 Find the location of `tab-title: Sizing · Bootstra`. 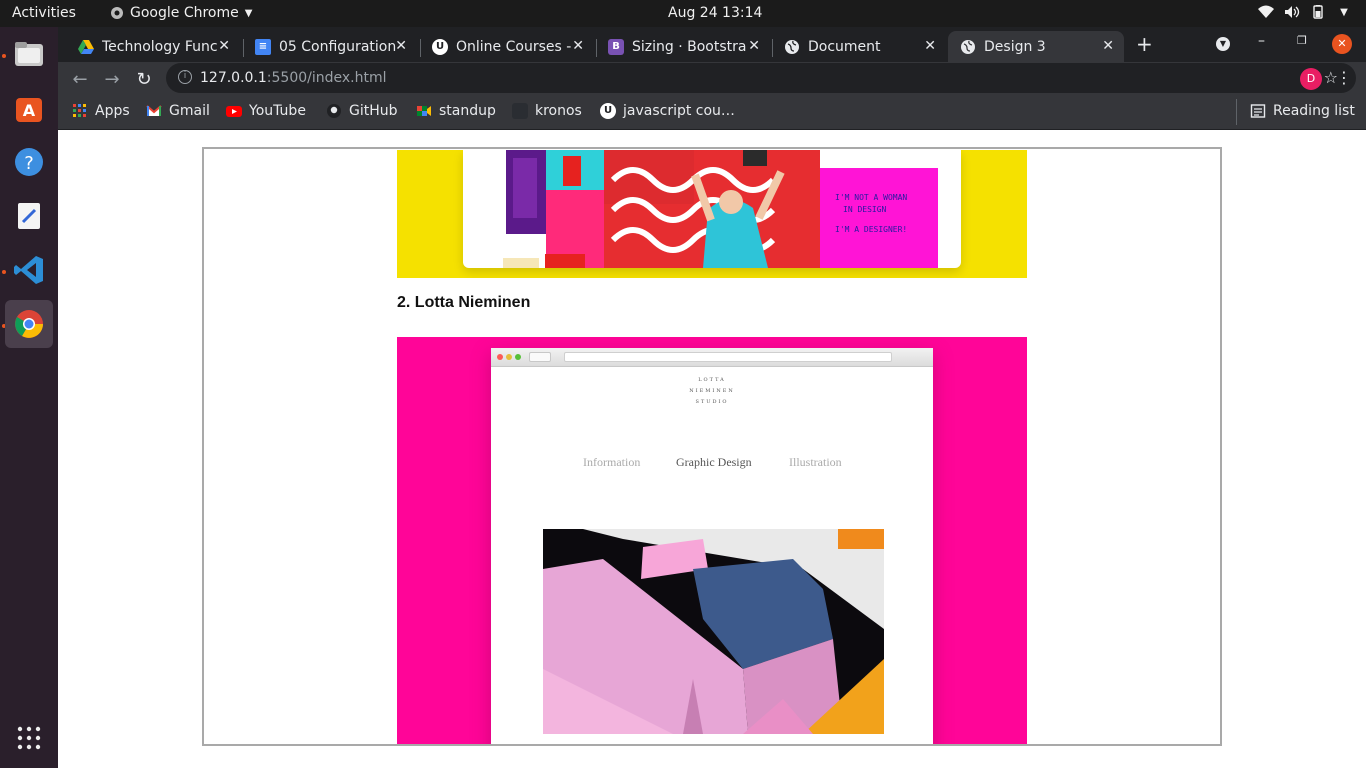

tab-title: Sizing · Bootstra is located at coordinates (689, 46).